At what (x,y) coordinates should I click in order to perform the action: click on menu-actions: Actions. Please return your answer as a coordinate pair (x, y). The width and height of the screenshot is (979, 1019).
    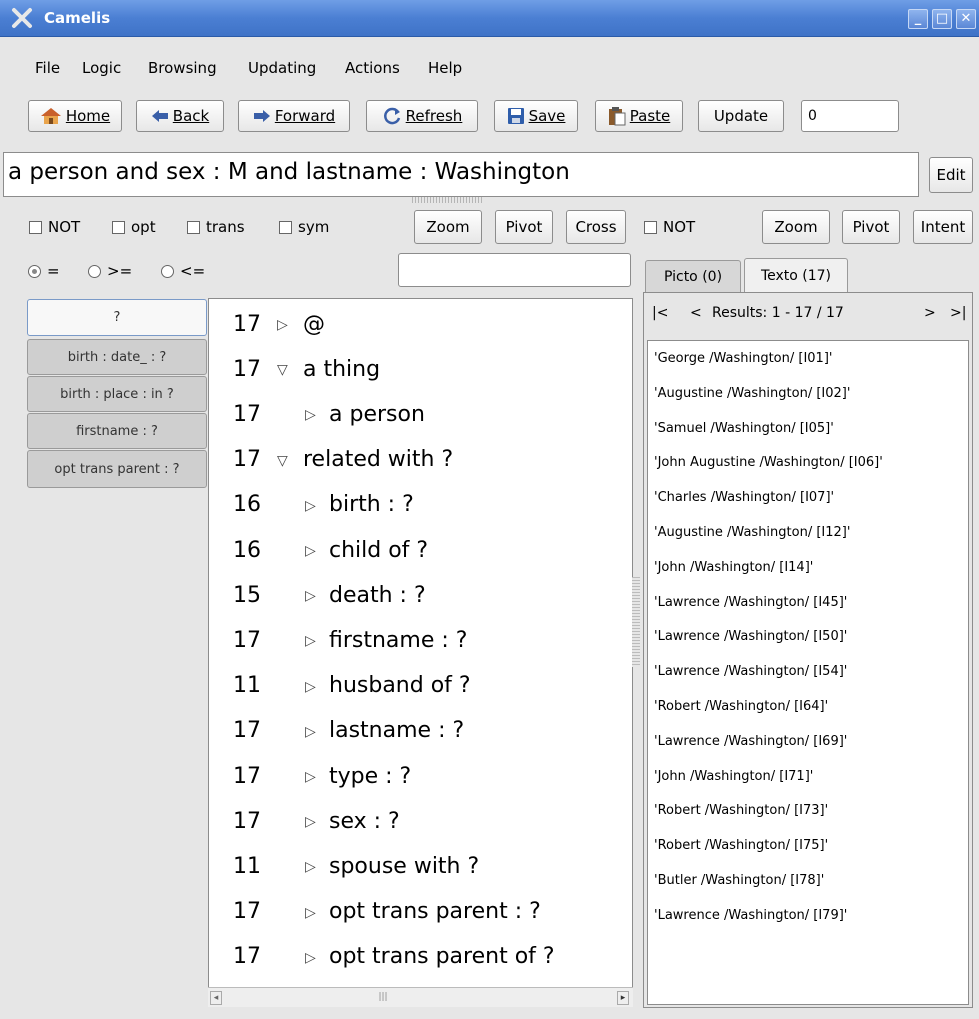
    Looking at the image, I should click on (372, 68).